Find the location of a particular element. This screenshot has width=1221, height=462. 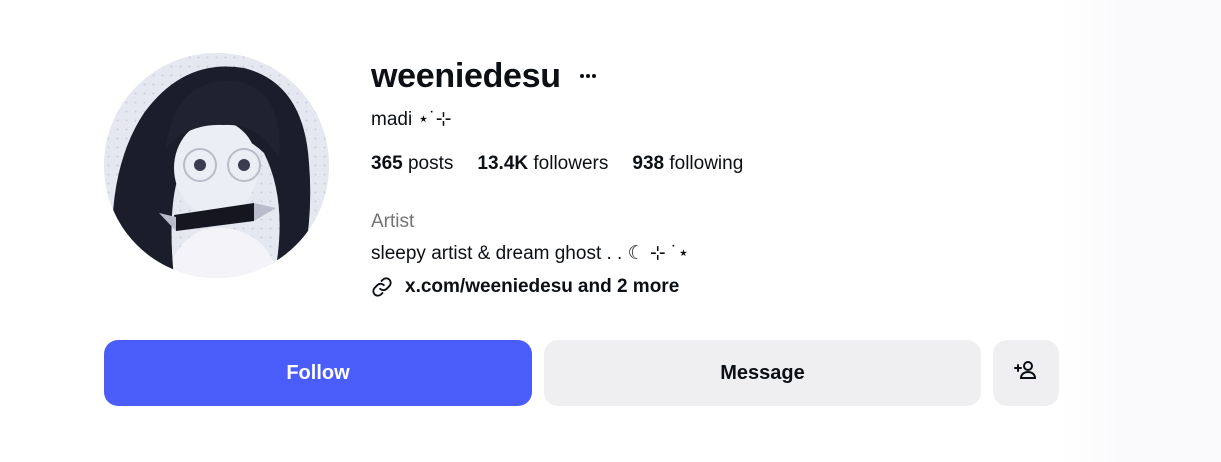

stat-following: 938 following is located at coordinates (687, 164).